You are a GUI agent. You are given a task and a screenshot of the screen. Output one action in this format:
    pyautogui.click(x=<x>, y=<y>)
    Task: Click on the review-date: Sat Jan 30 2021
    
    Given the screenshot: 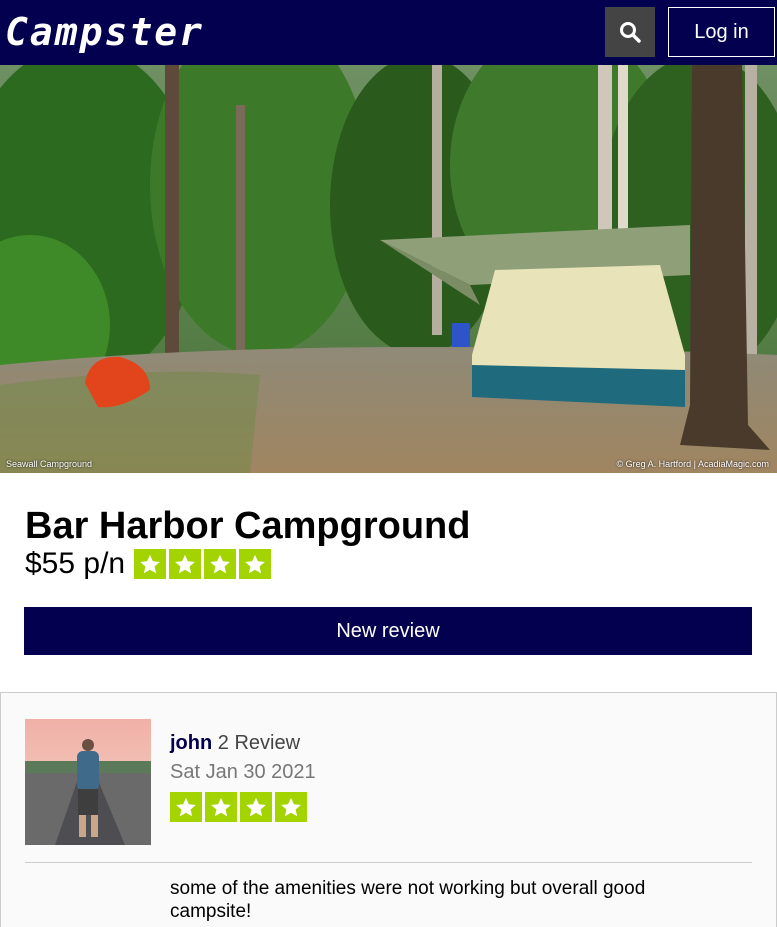 What is the action you would take?
    pyautogui.click(x=243, y=772)
    